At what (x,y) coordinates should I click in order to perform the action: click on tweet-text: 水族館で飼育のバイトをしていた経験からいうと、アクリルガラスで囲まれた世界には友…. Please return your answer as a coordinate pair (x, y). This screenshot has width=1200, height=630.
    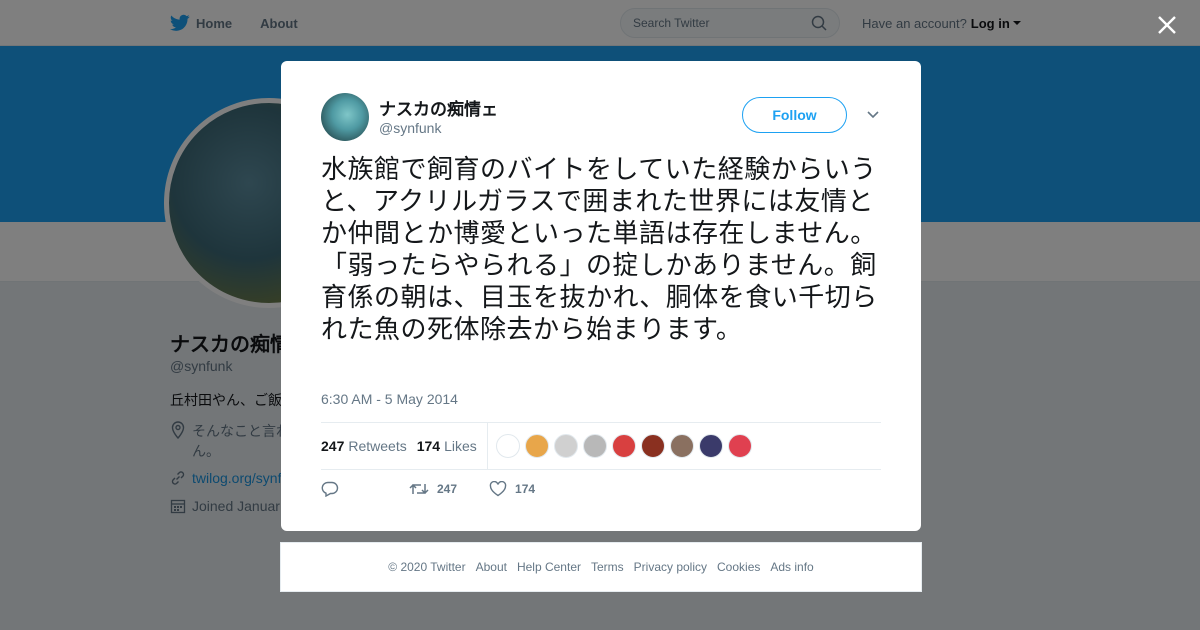
    Looking at the image, I should click on (599, 249).